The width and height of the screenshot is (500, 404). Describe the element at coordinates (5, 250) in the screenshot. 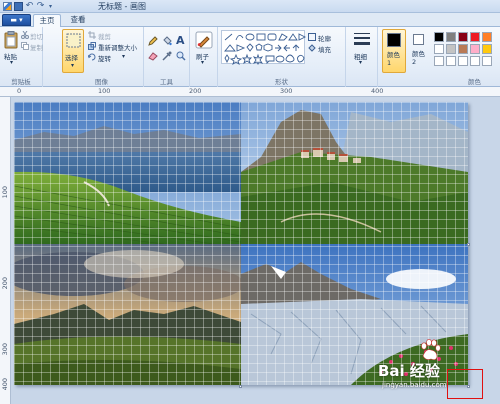

I see `vertical-ruler: 100 200 300 400 500` at that location.